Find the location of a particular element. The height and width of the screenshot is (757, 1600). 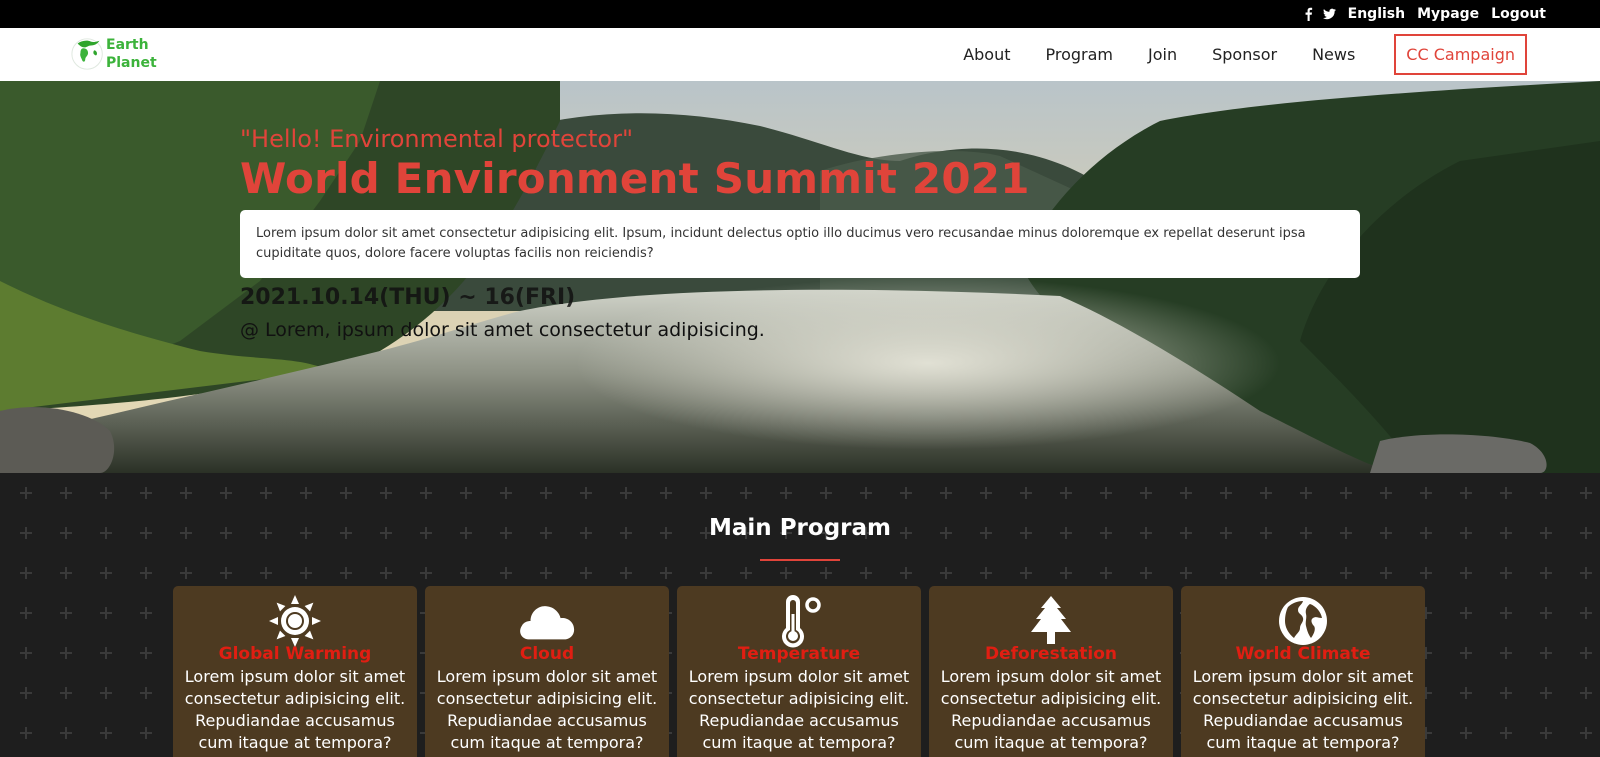

nav-sponsor: Sponsor is located at coordinates (1244, 54).